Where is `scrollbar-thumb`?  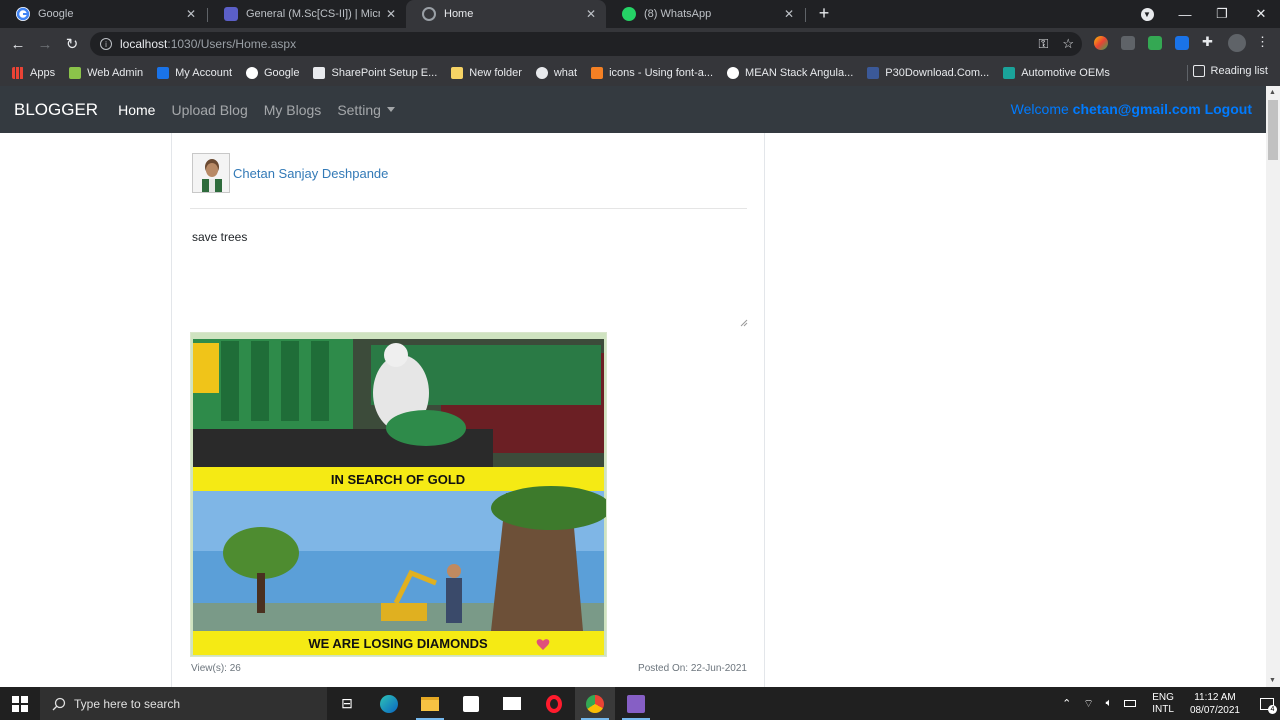
scrollbar-thumb is located at coordinates (1273, 130).